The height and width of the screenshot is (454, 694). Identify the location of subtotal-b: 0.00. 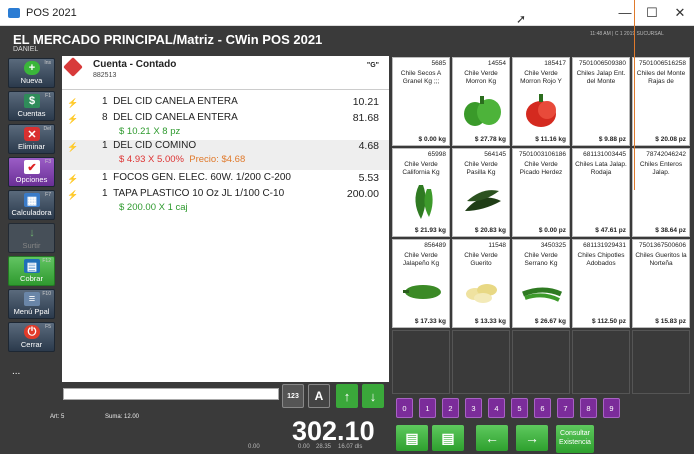
(304, 447).